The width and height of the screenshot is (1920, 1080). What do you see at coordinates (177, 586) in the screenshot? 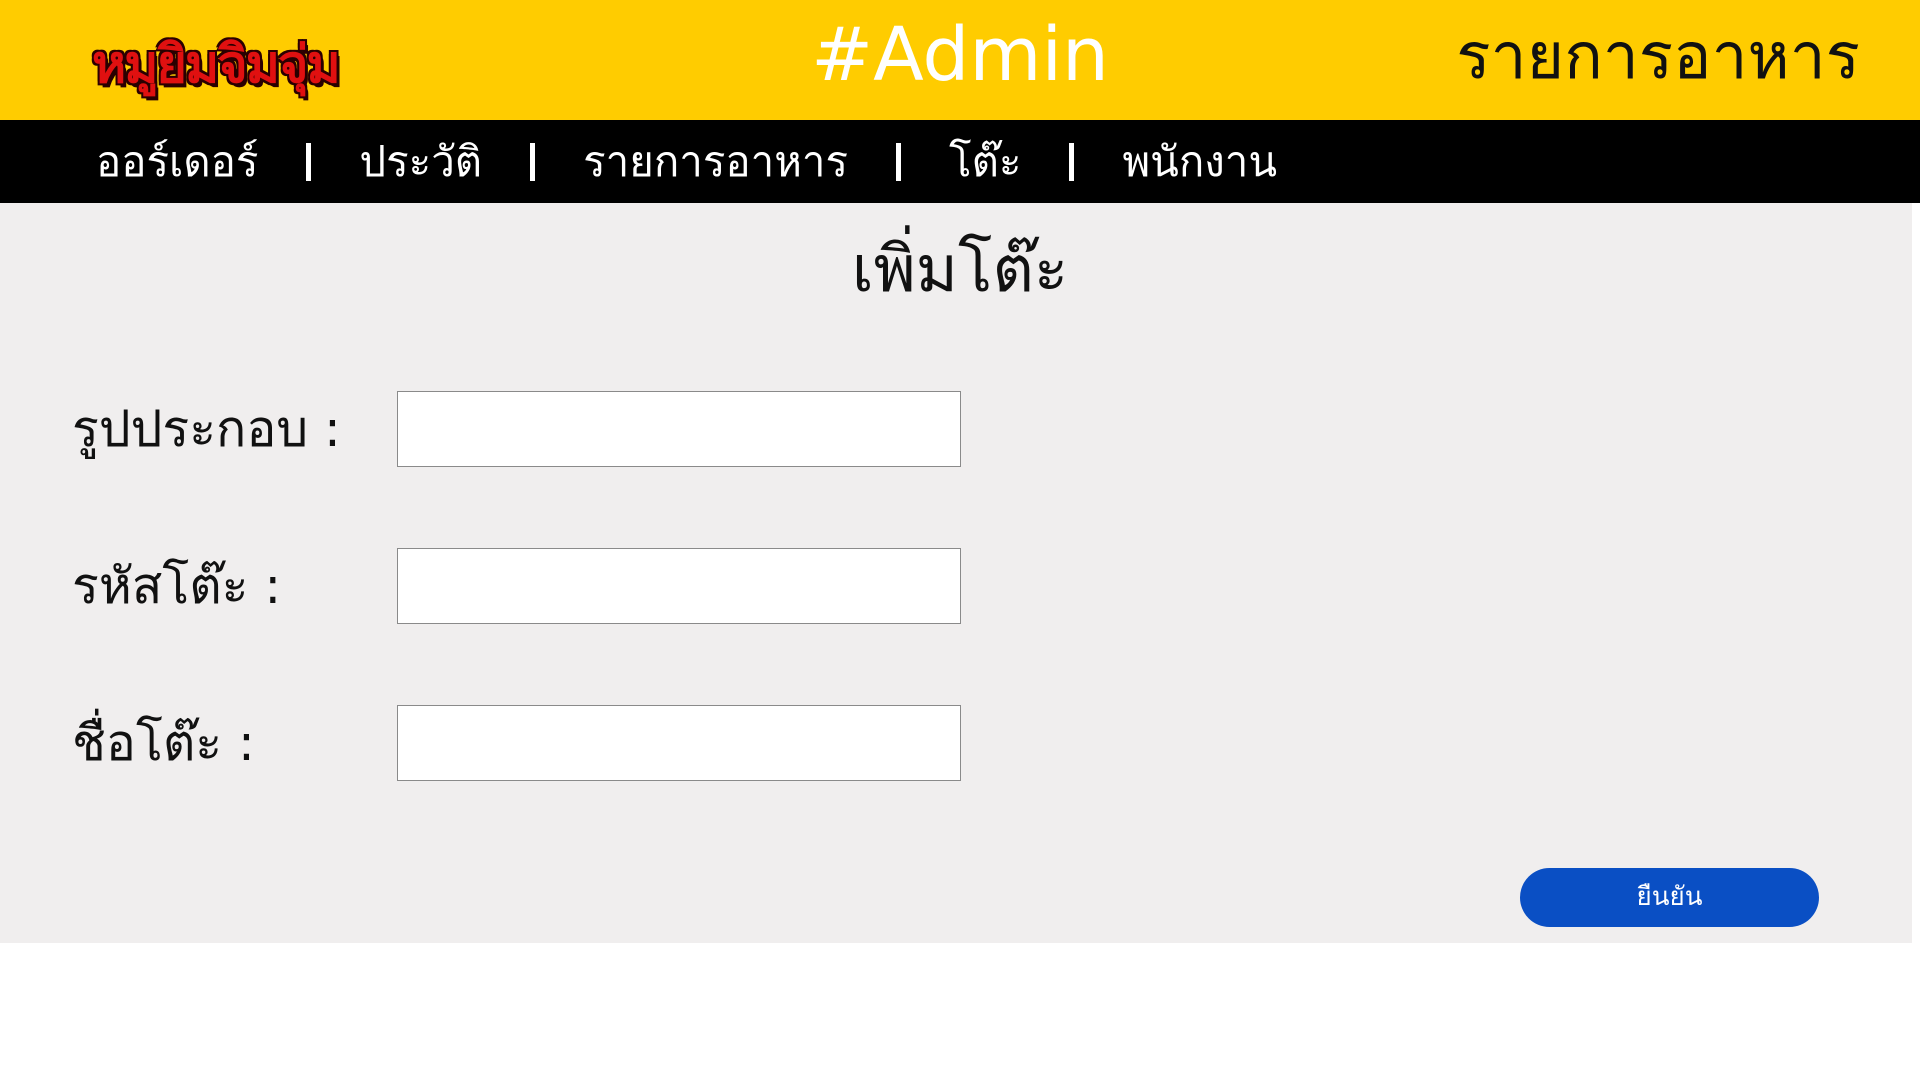
I see `table-code-label: รหัสโต๊ะ :` at bounding box center [177, 586].